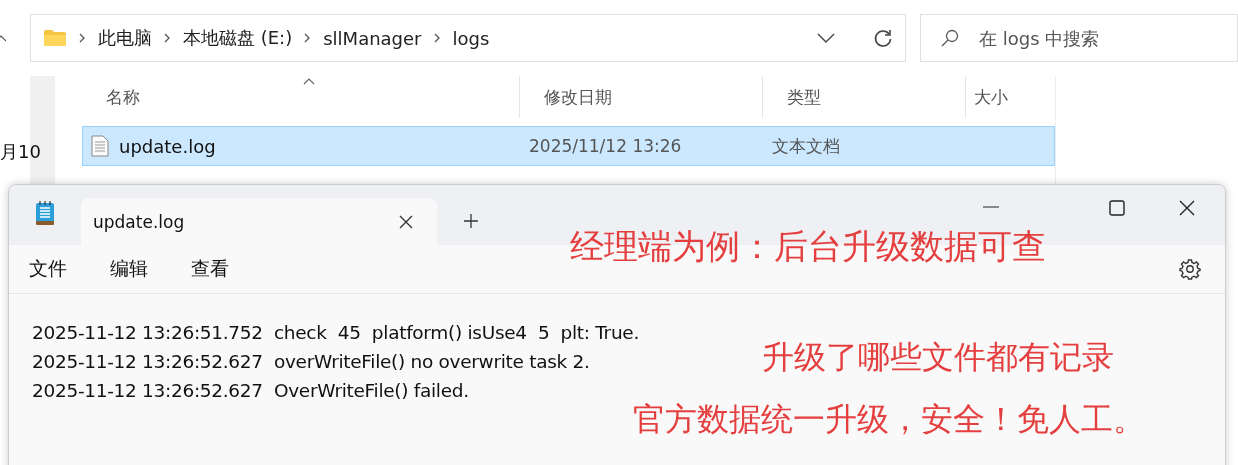  Describe the element at coordinates (129, 269) in the screenshot. I see `menu-item: 编辑` at that location.